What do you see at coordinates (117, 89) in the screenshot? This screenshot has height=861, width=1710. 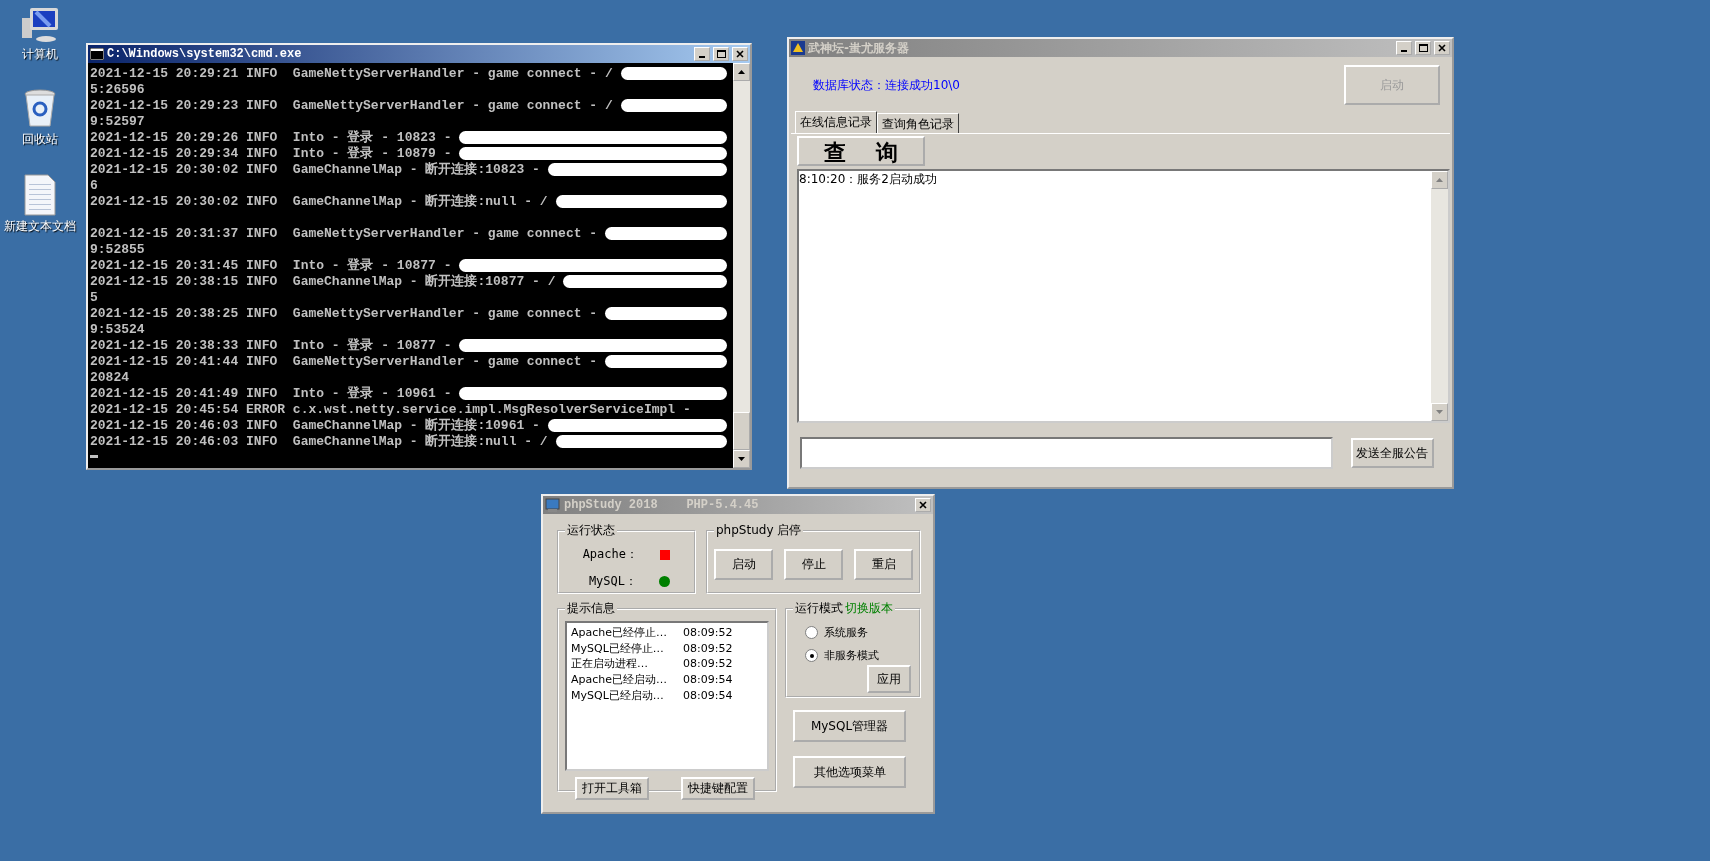 I see `console-line: 5:26596` at bounding box center [117, 89].